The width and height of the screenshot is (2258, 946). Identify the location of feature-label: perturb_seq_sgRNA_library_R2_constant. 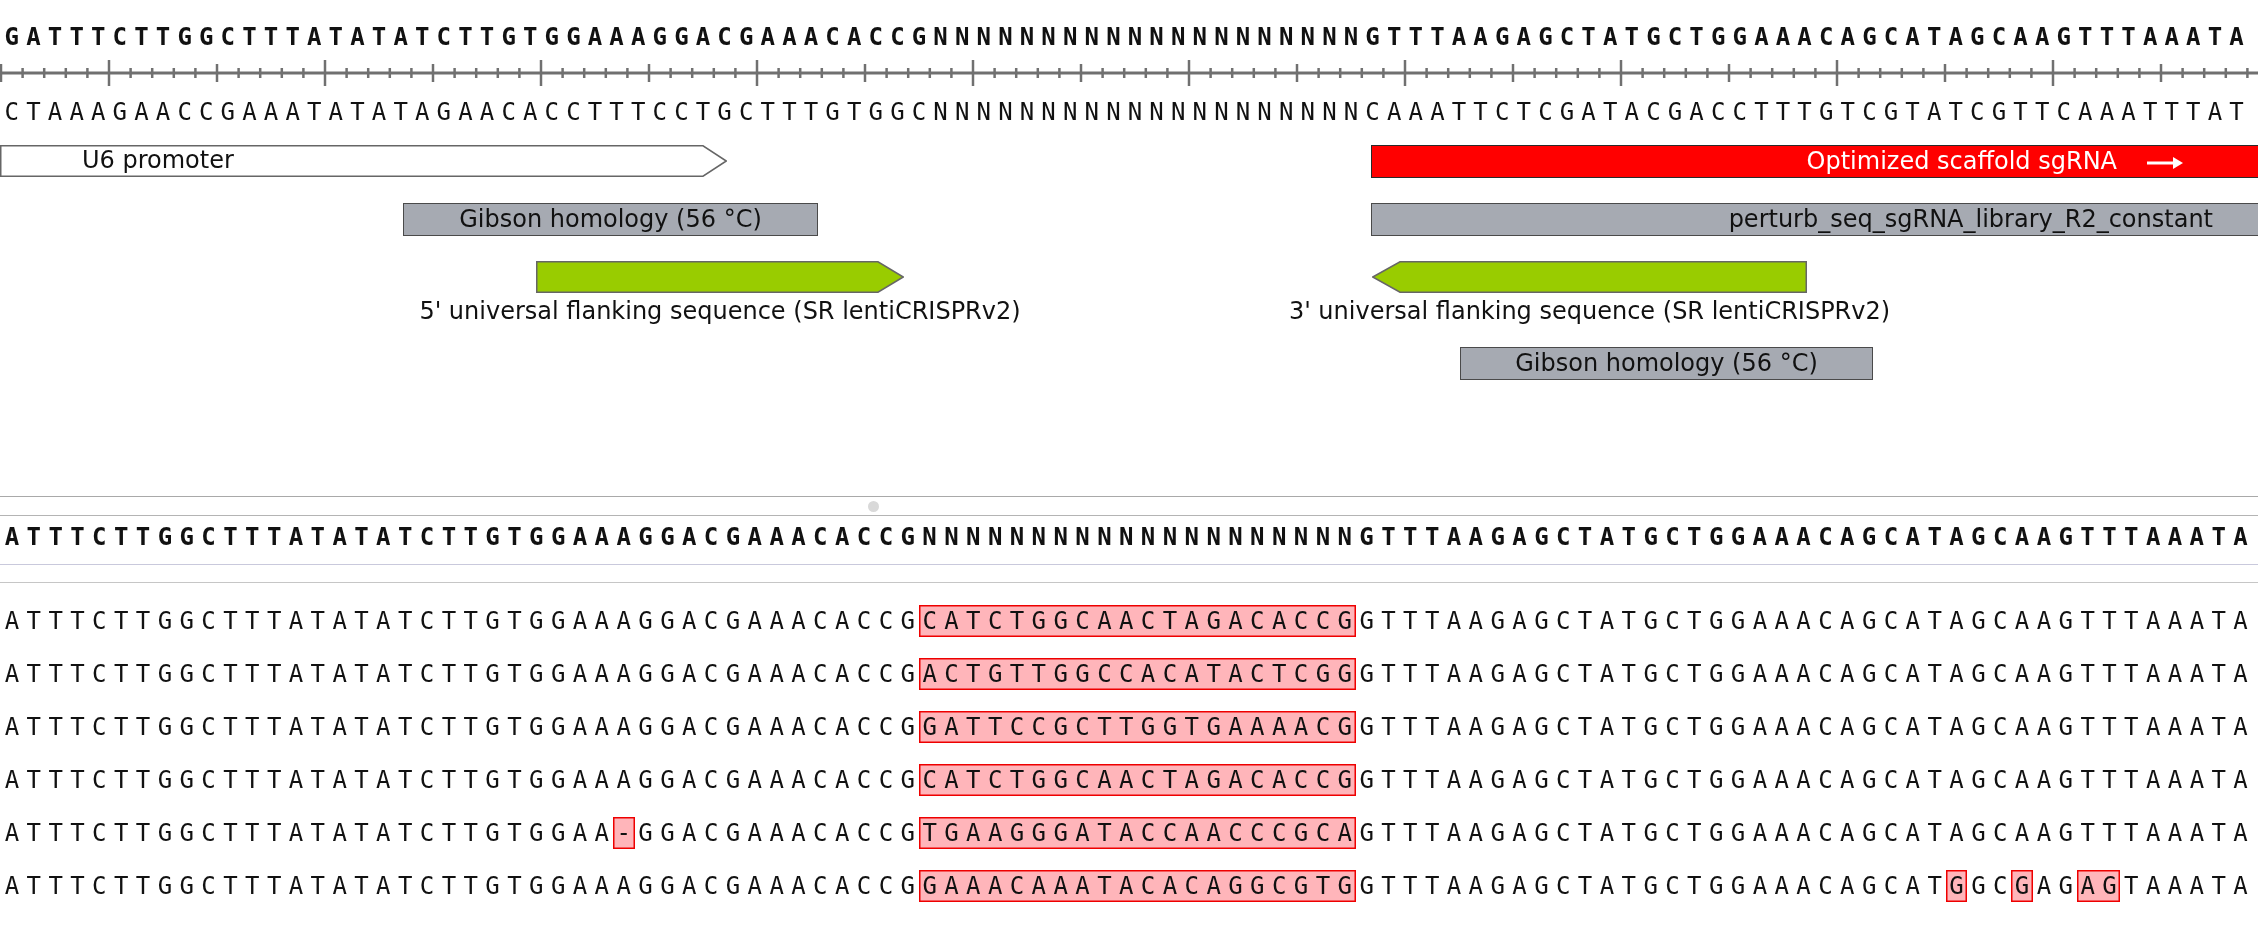
(1970, 219).